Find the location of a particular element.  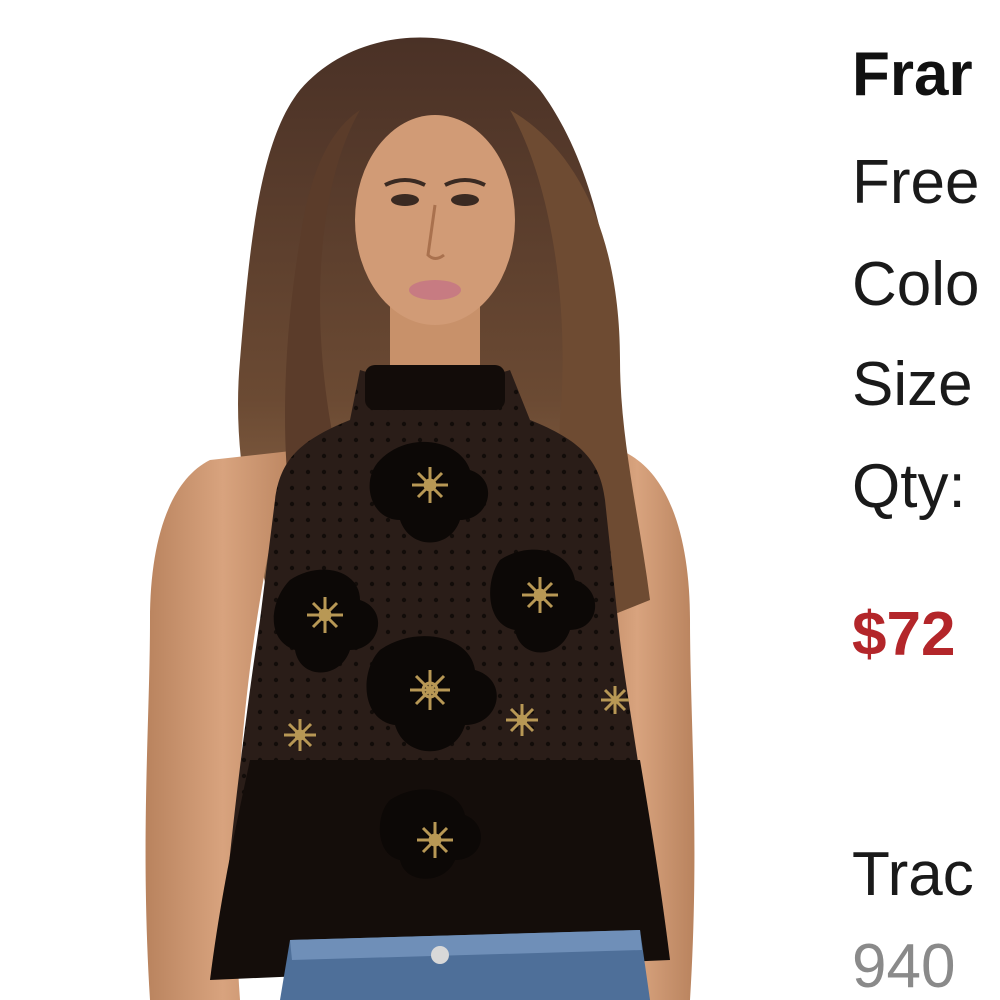

product-details: Frar Free Colo Size Qty: $72 Trac 940 is located at coordinates (926, 500).